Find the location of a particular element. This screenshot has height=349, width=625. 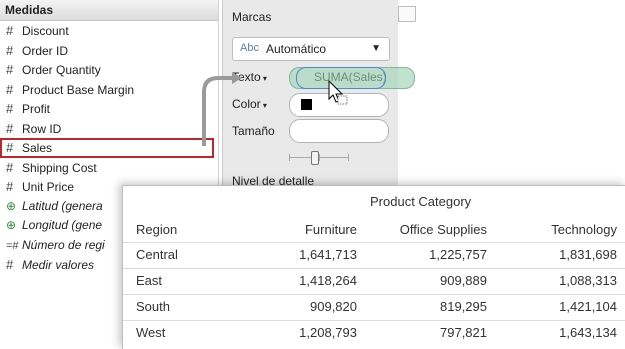

table-cell: 1,641,713 is located at coordinates (328, 254).